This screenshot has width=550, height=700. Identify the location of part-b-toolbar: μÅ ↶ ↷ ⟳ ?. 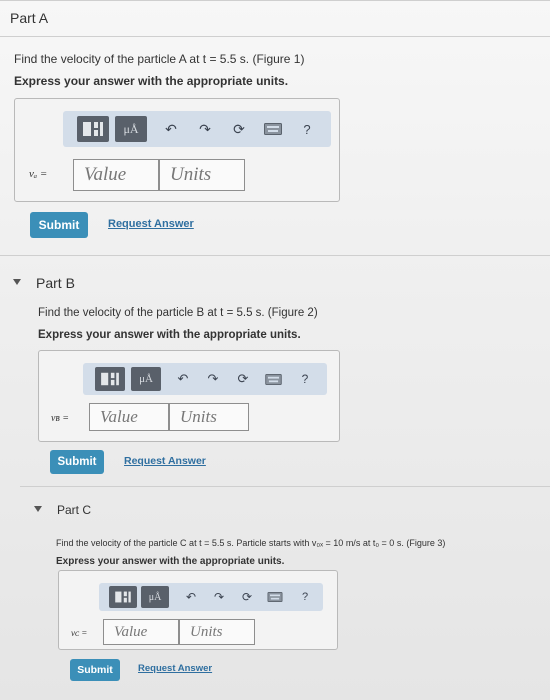
(205, 379).